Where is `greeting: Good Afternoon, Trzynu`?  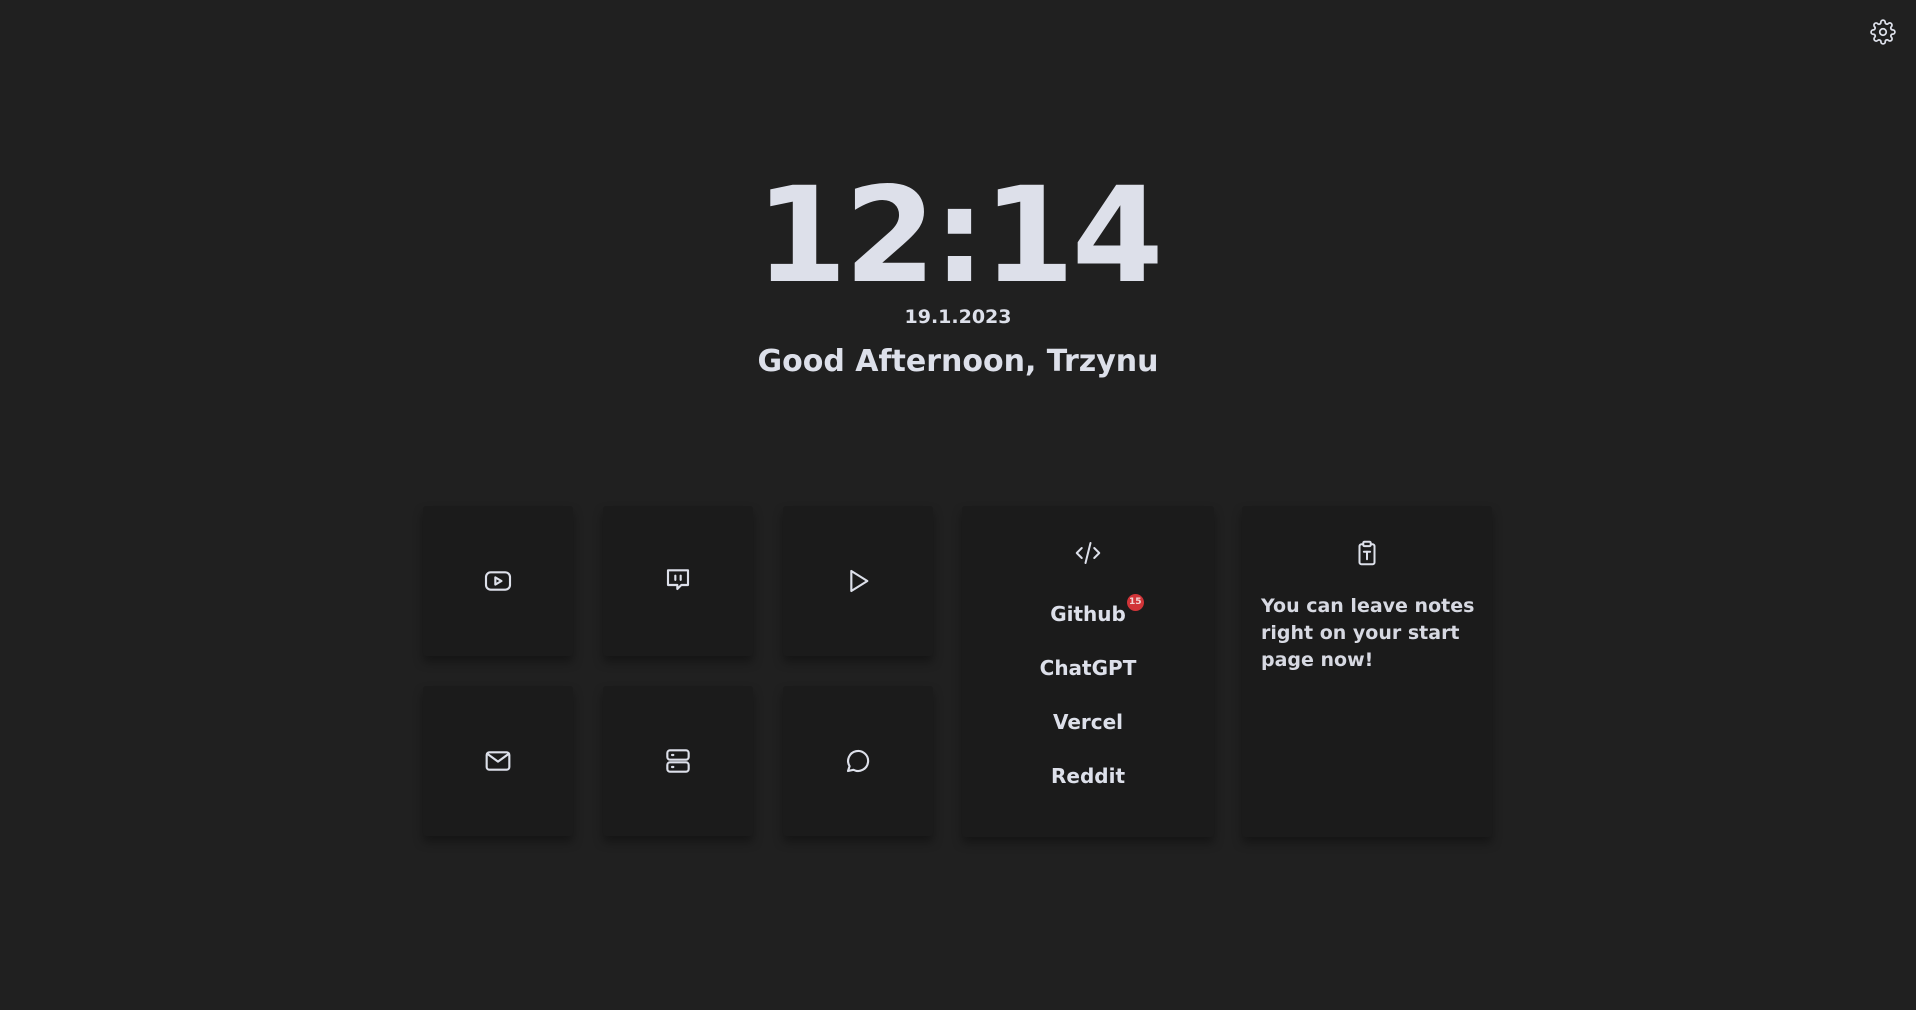 greeting: Good Afternoon, Trzynu is located at coordinates (958, 361).